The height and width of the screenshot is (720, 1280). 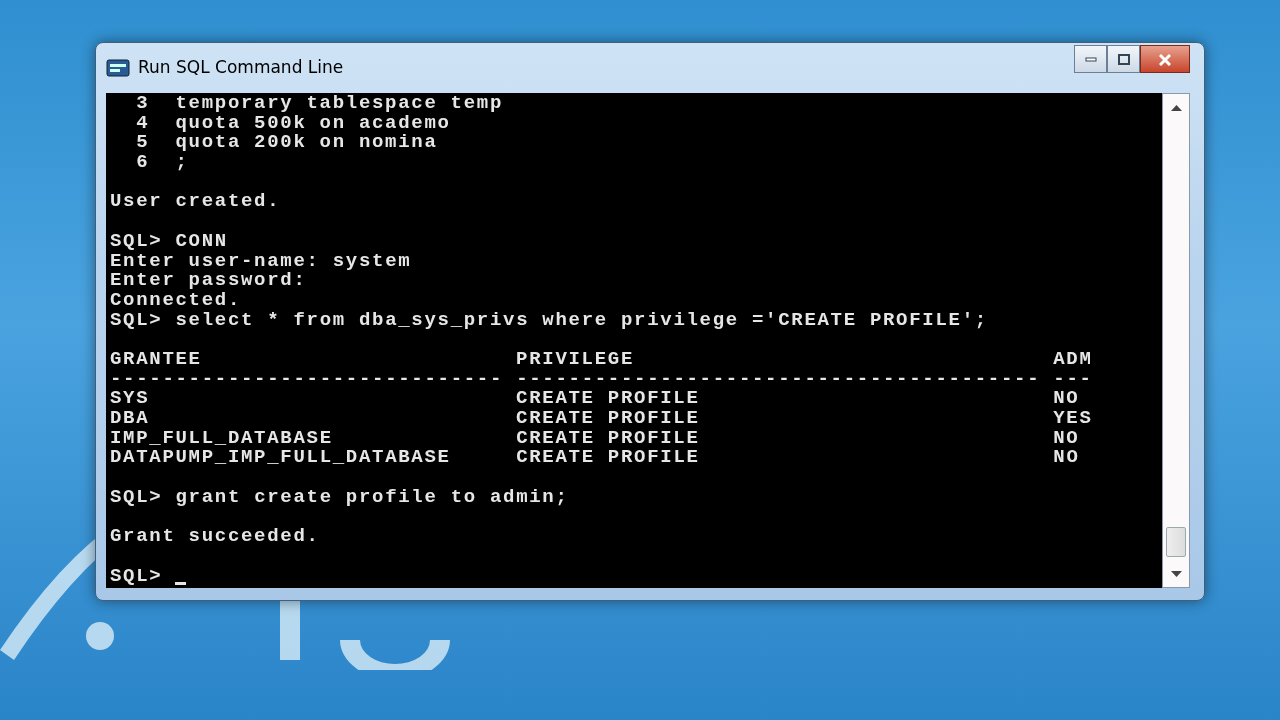 I want to click on scroll-thumb, so click(x=1176, y=542).